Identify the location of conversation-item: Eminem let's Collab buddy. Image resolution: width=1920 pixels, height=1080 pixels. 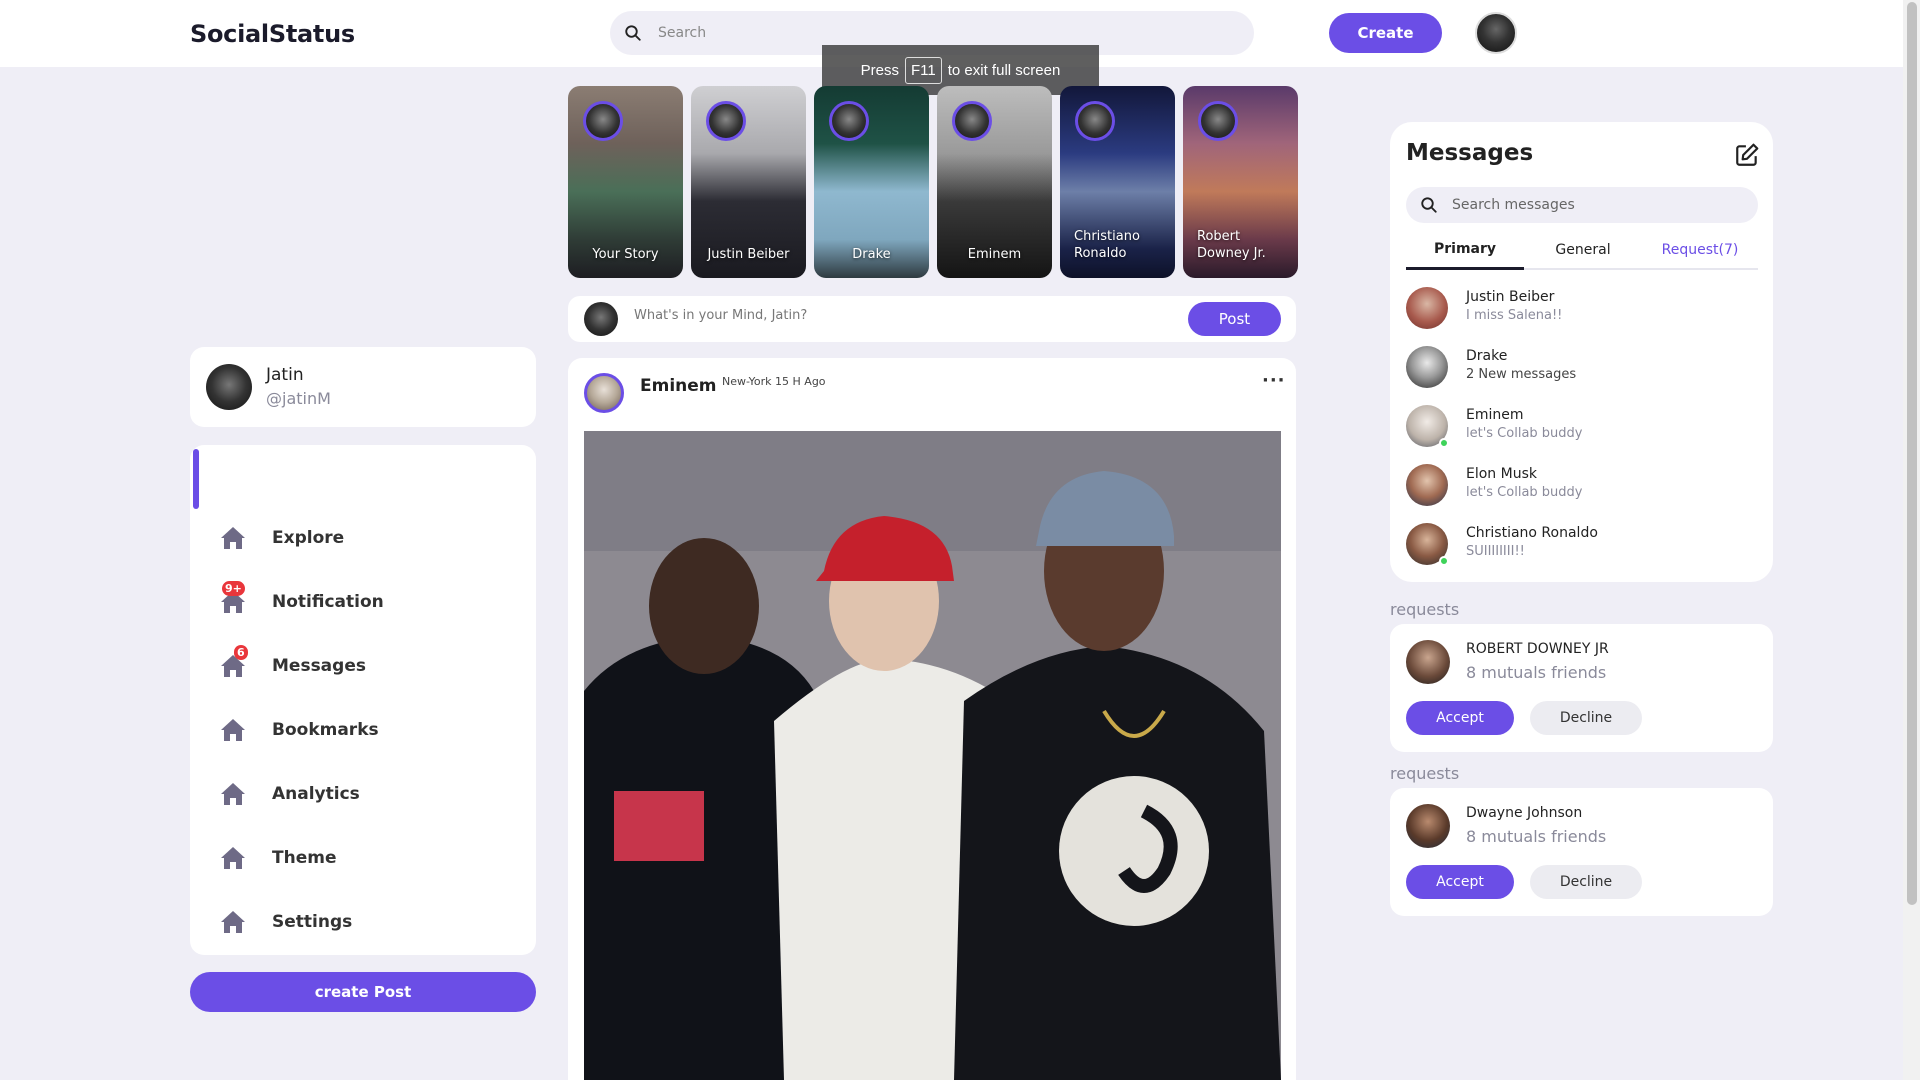
(1582, 428).